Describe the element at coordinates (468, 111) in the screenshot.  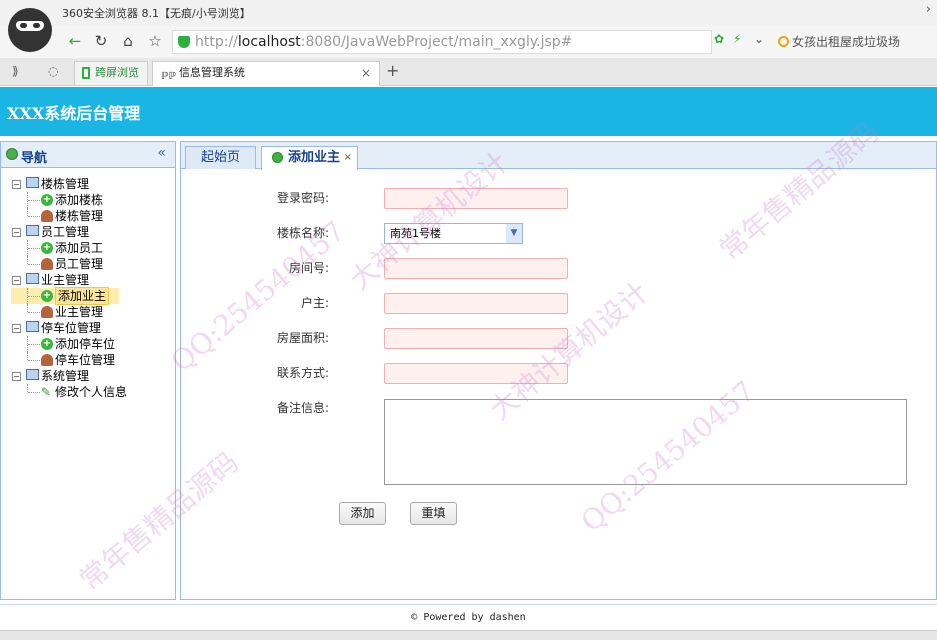
I see `app-header: XXX系统后台管理` at that location.